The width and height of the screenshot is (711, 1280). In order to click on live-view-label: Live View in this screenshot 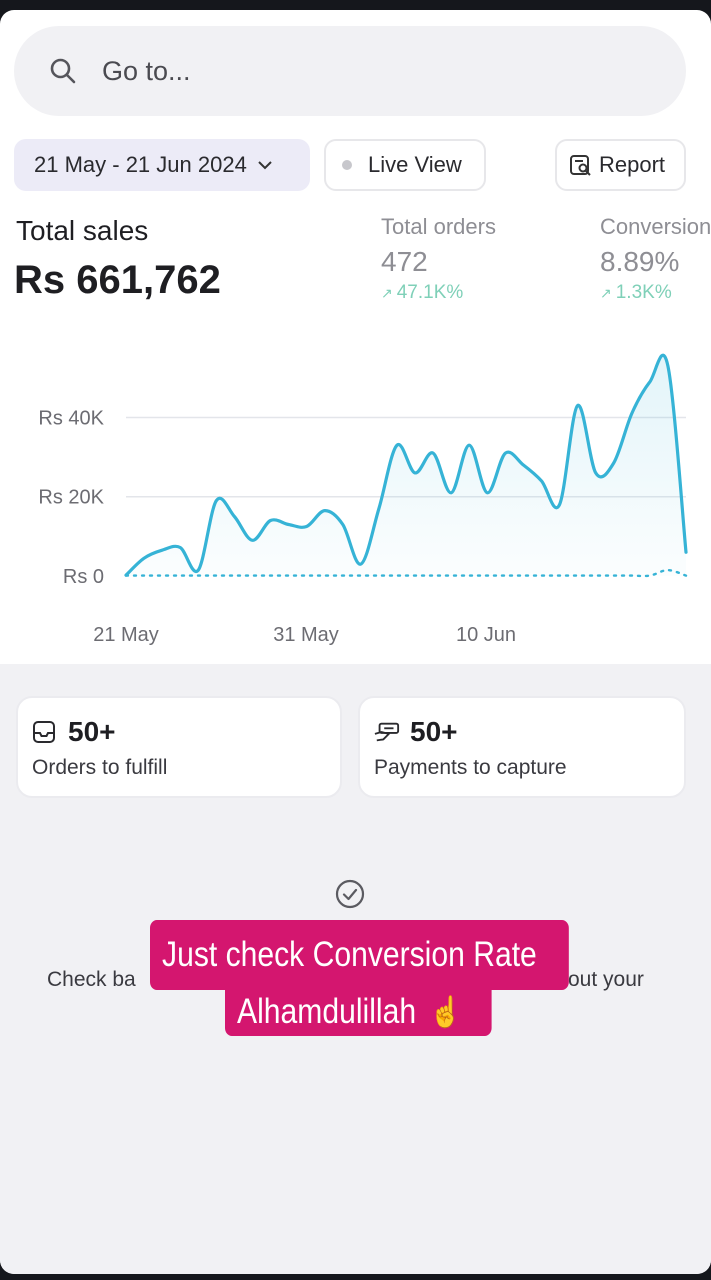, I will do `click(415, 164)`.